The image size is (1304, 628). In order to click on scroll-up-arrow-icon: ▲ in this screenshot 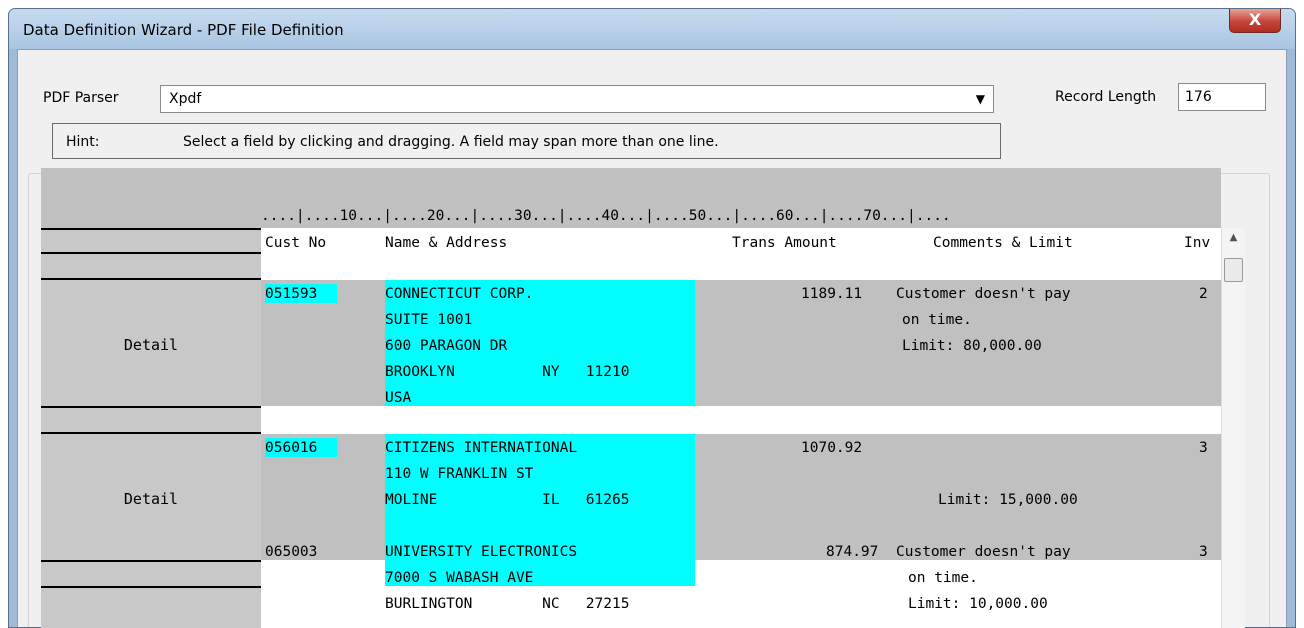, I will do `click(1233, 238)`.